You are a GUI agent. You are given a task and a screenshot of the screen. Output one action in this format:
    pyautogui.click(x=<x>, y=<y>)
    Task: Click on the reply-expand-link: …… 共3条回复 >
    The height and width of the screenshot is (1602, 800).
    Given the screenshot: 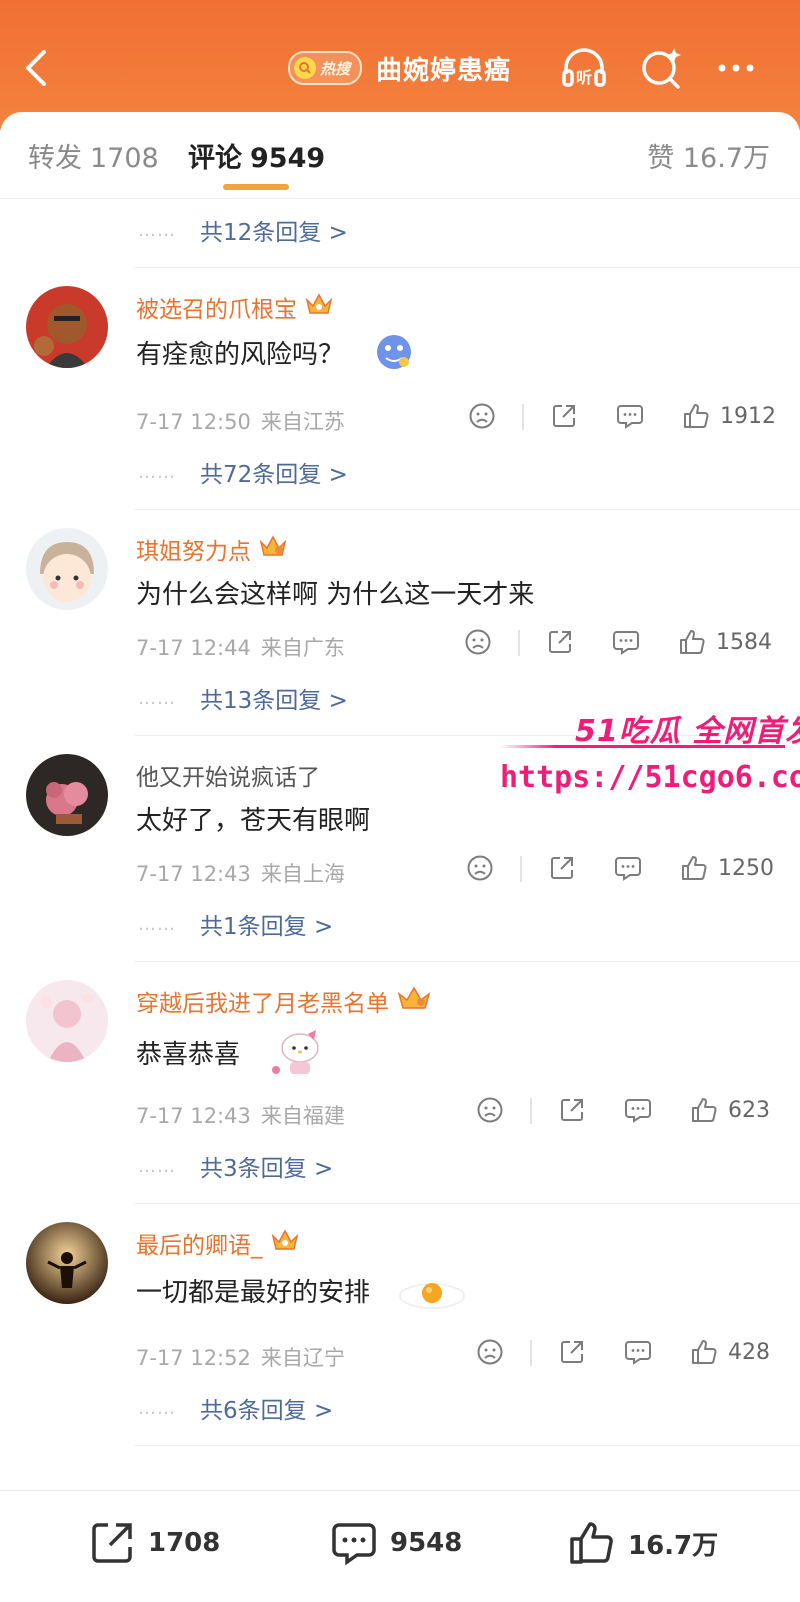 What is the action you would take?
    pyautogui.click(x=235, y=1167)
    